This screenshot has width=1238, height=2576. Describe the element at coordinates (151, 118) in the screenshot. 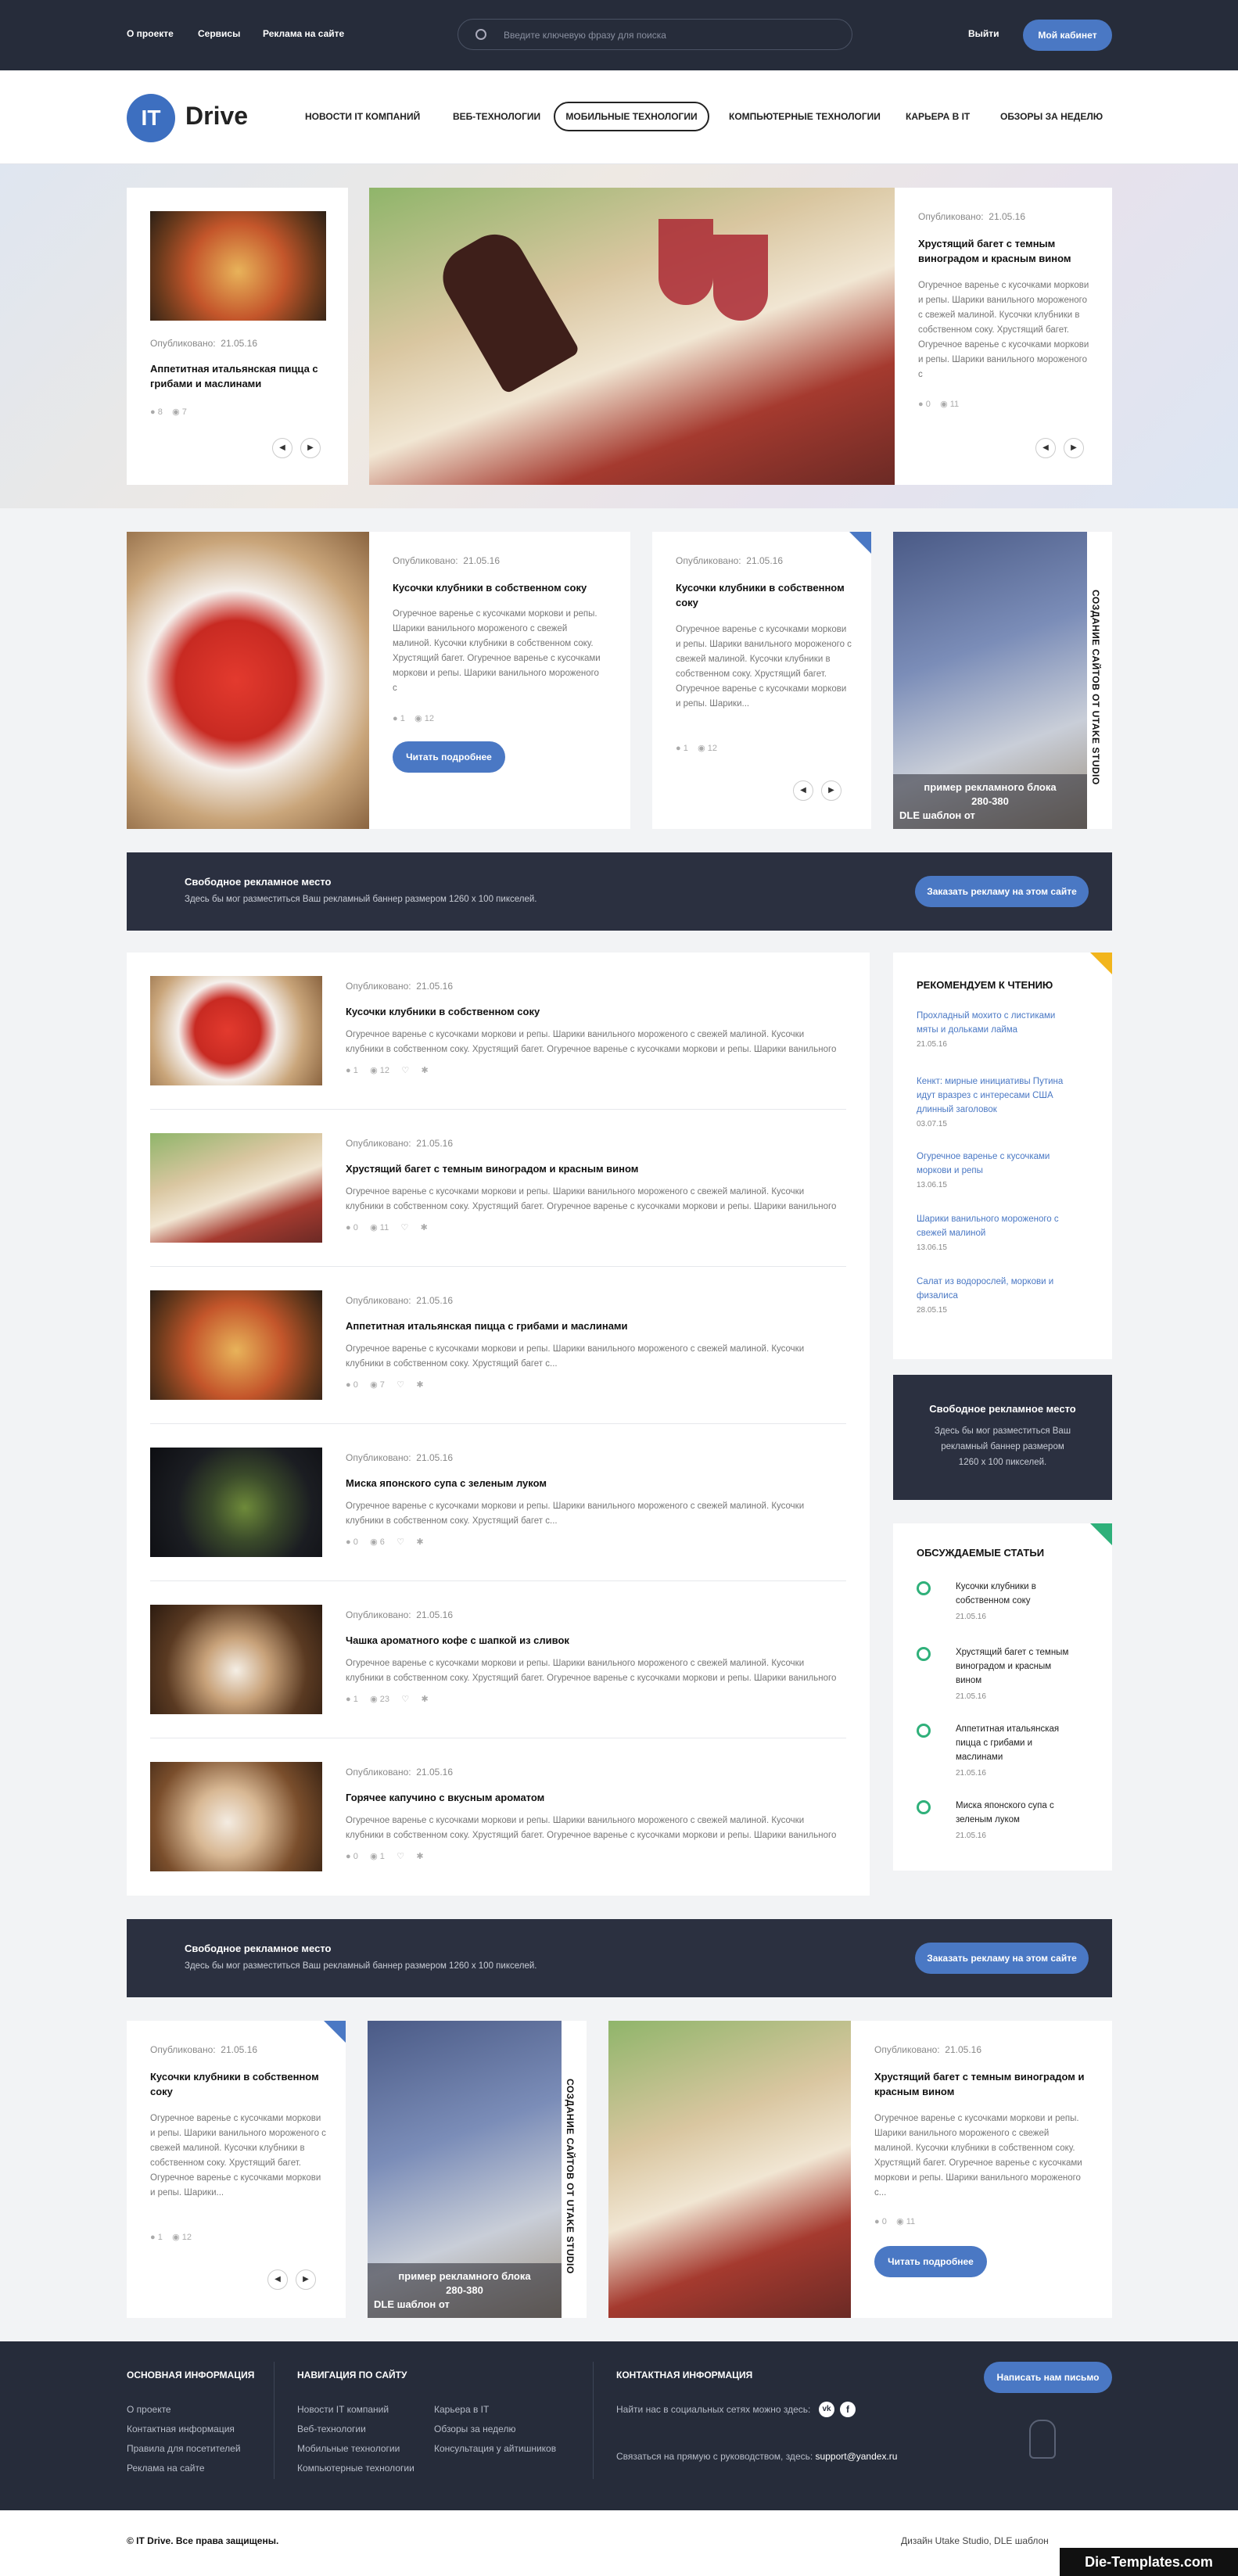

I see `logo-badge: IT` at that location.